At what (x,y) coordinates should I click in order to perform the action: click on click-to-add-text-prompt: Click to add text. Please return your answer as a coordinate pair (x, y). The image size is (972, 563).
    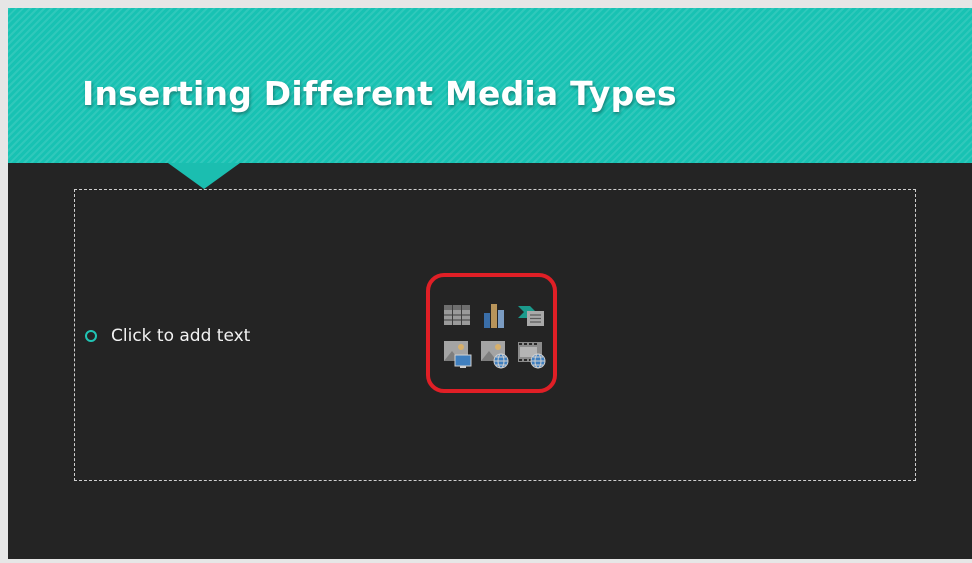
    Looking at the image, I should click on (180, 336).